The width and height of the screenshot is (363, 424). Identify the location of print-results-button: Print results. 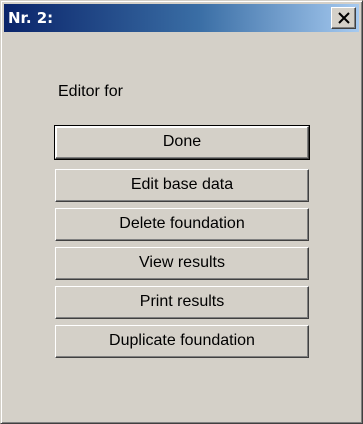
(182, 302).